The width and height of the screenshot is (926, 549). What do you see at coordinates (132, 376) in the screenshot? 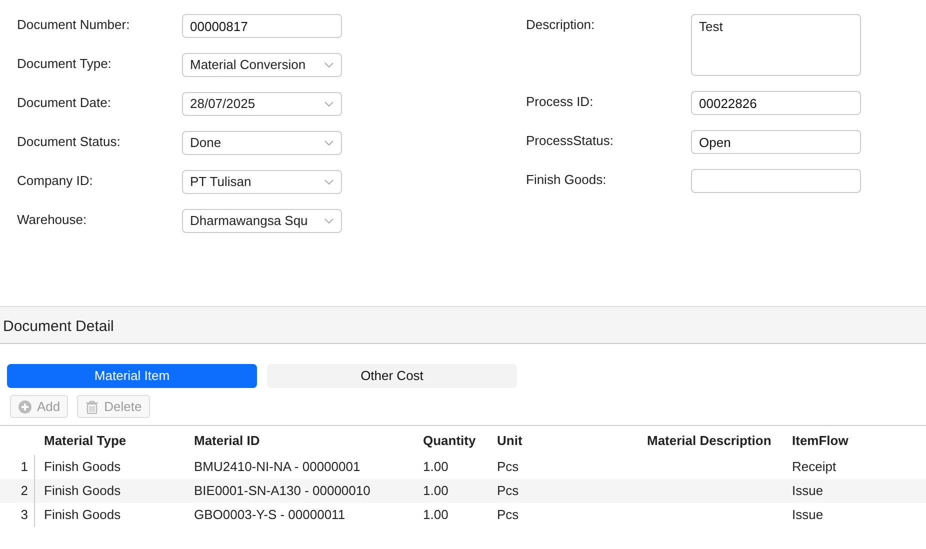
I see `tab: Material Item` at bounding box center [132, 376].